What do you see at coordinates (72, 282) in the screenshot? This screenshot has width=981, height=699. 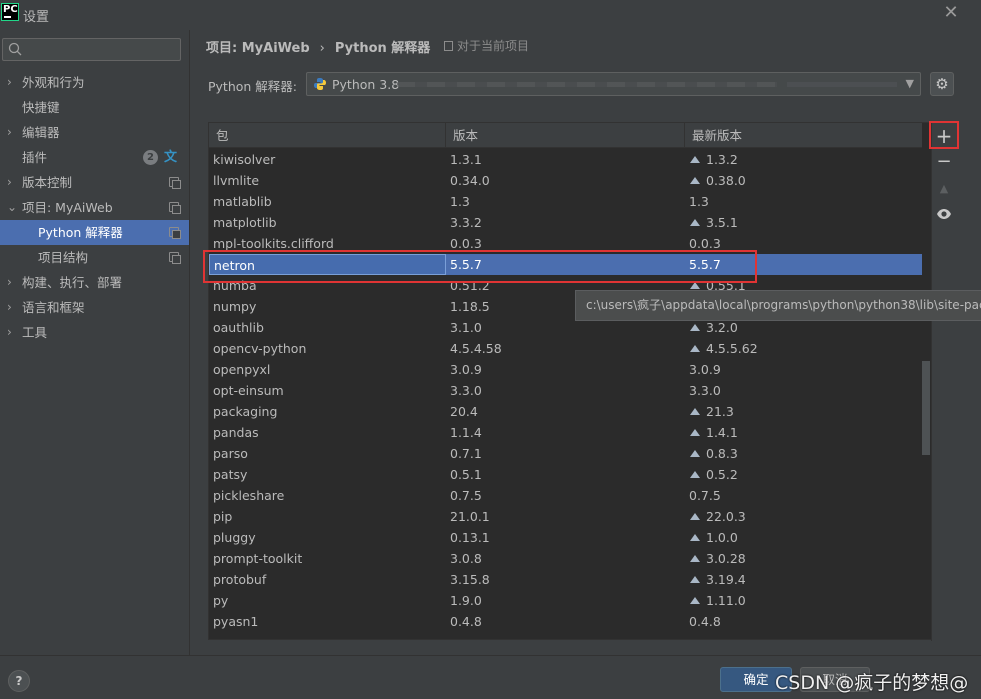 I see `sidebar-item-label: 构建、执行、部署` at bounding box center [72, 282].